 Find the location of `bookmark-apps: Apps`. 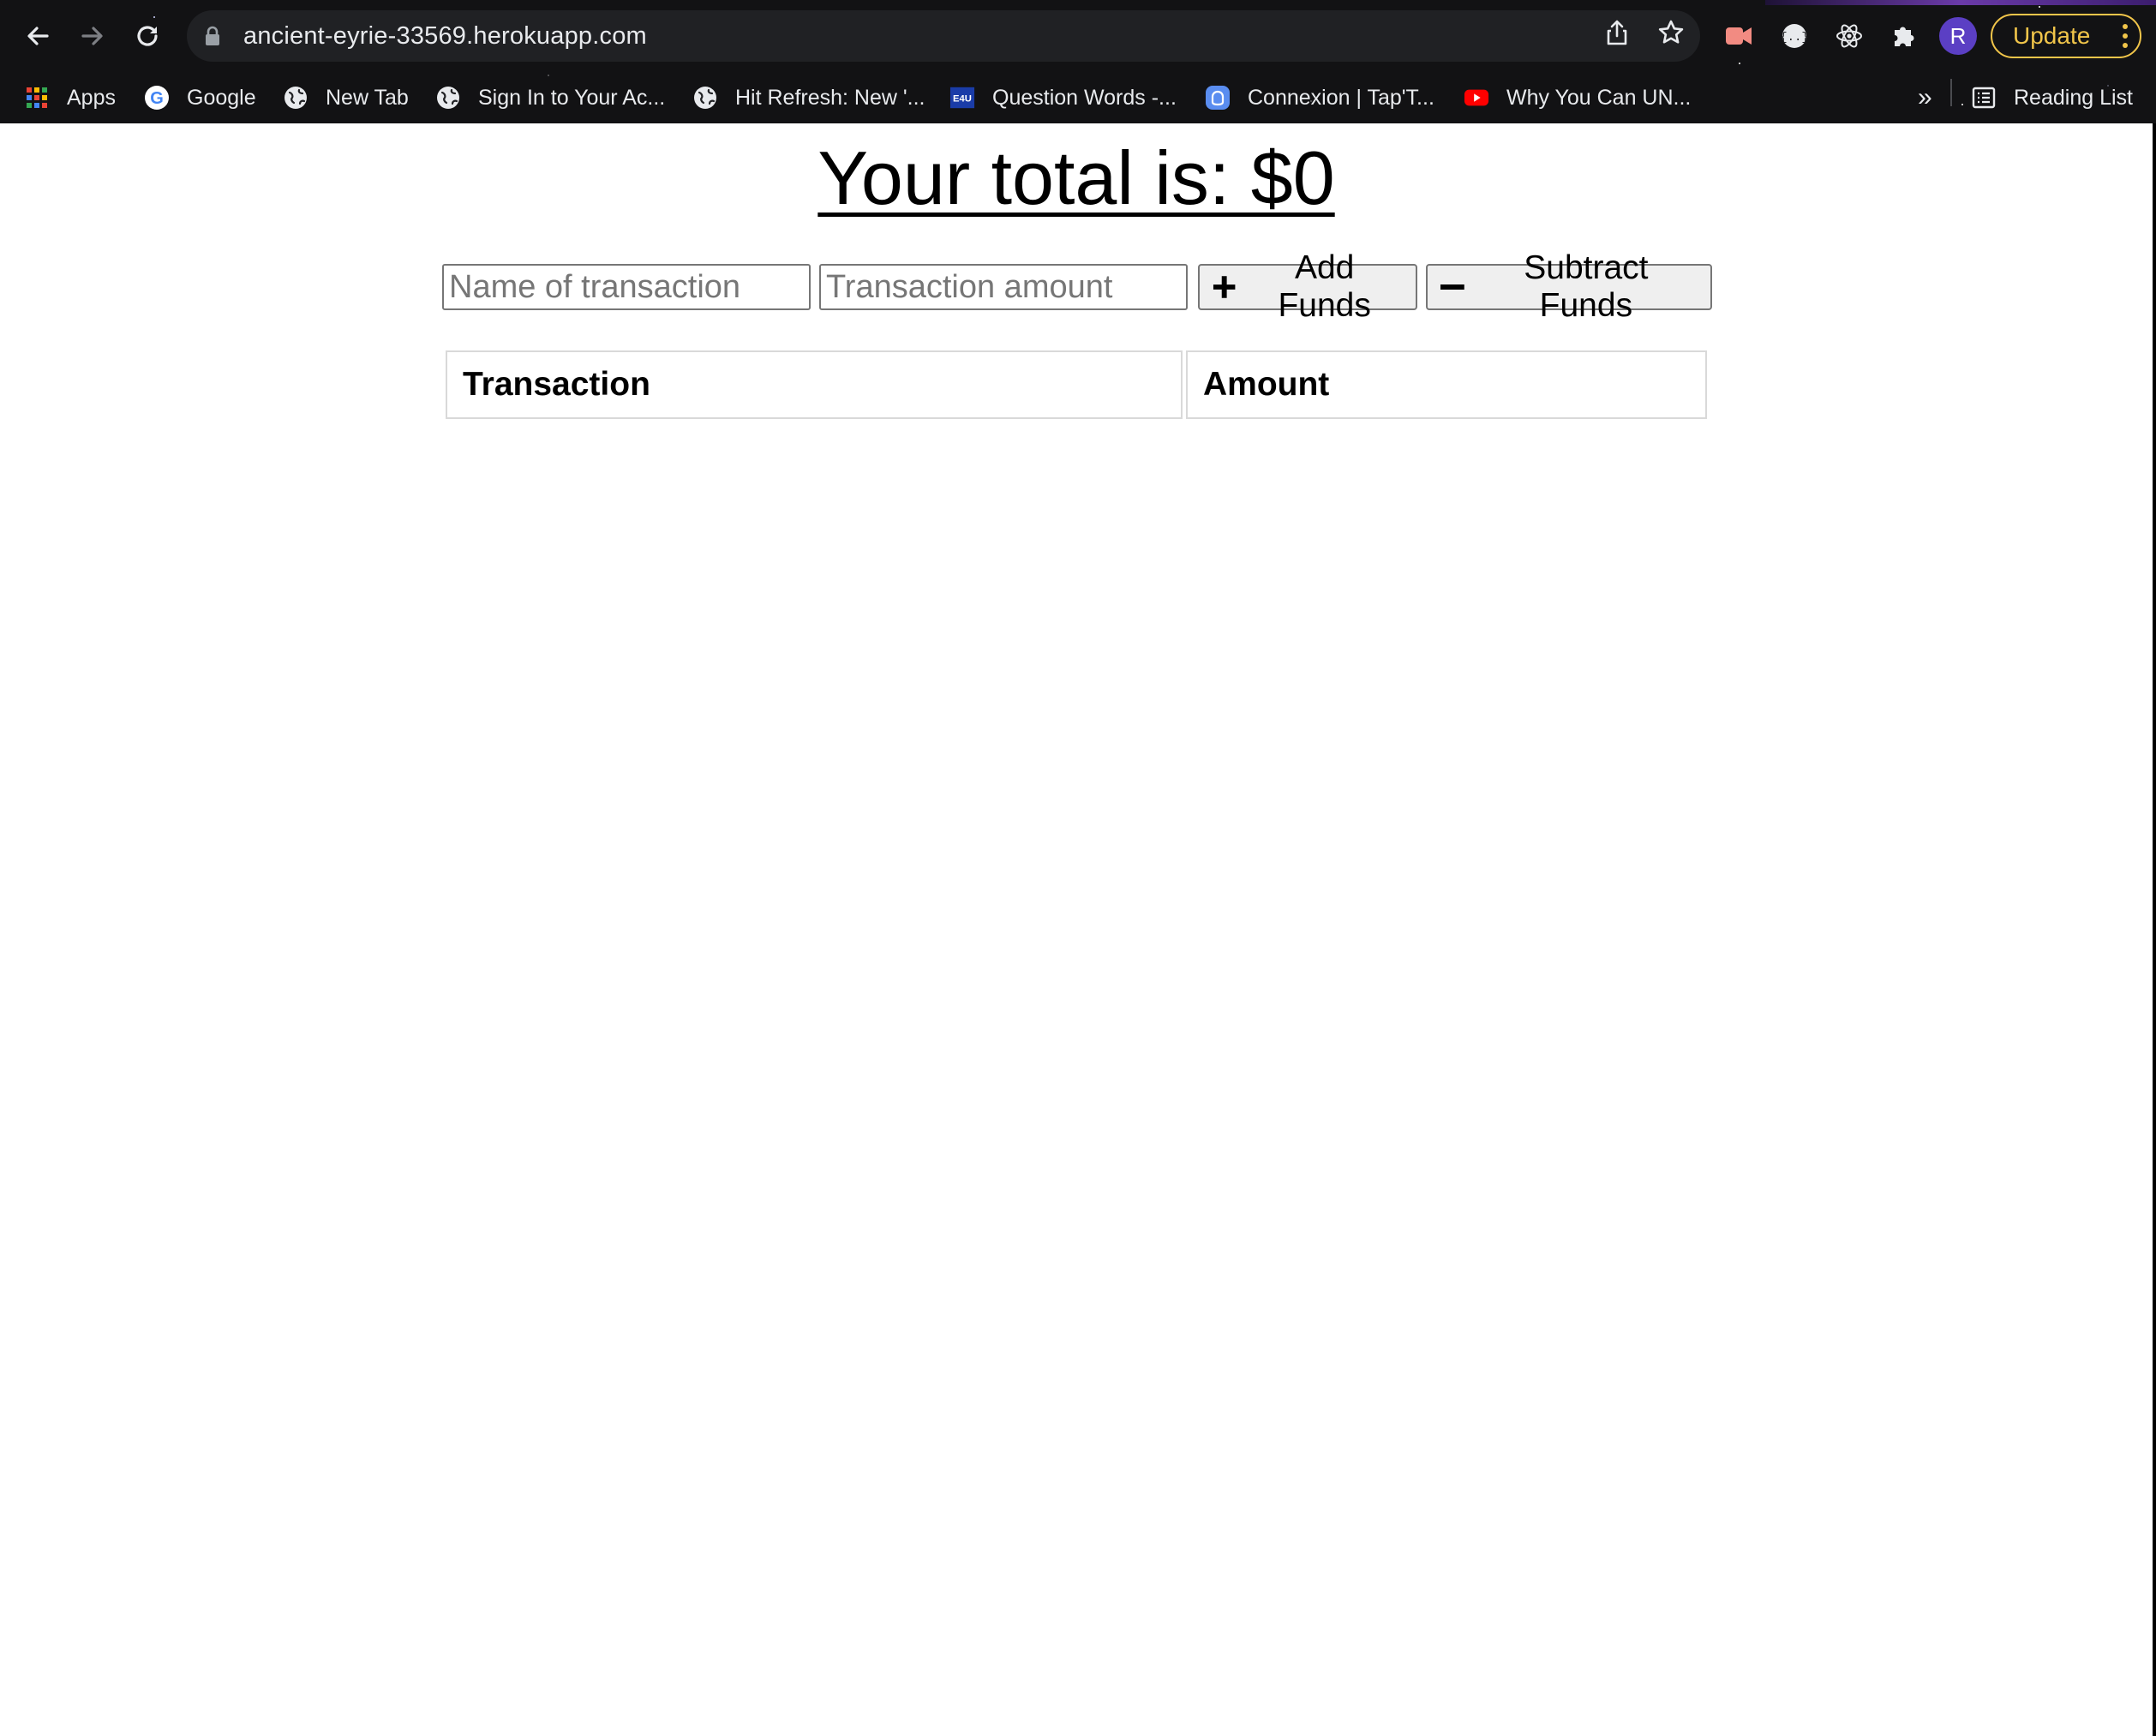

bookmark-apps: Apps is located at coordinates (70, 98).